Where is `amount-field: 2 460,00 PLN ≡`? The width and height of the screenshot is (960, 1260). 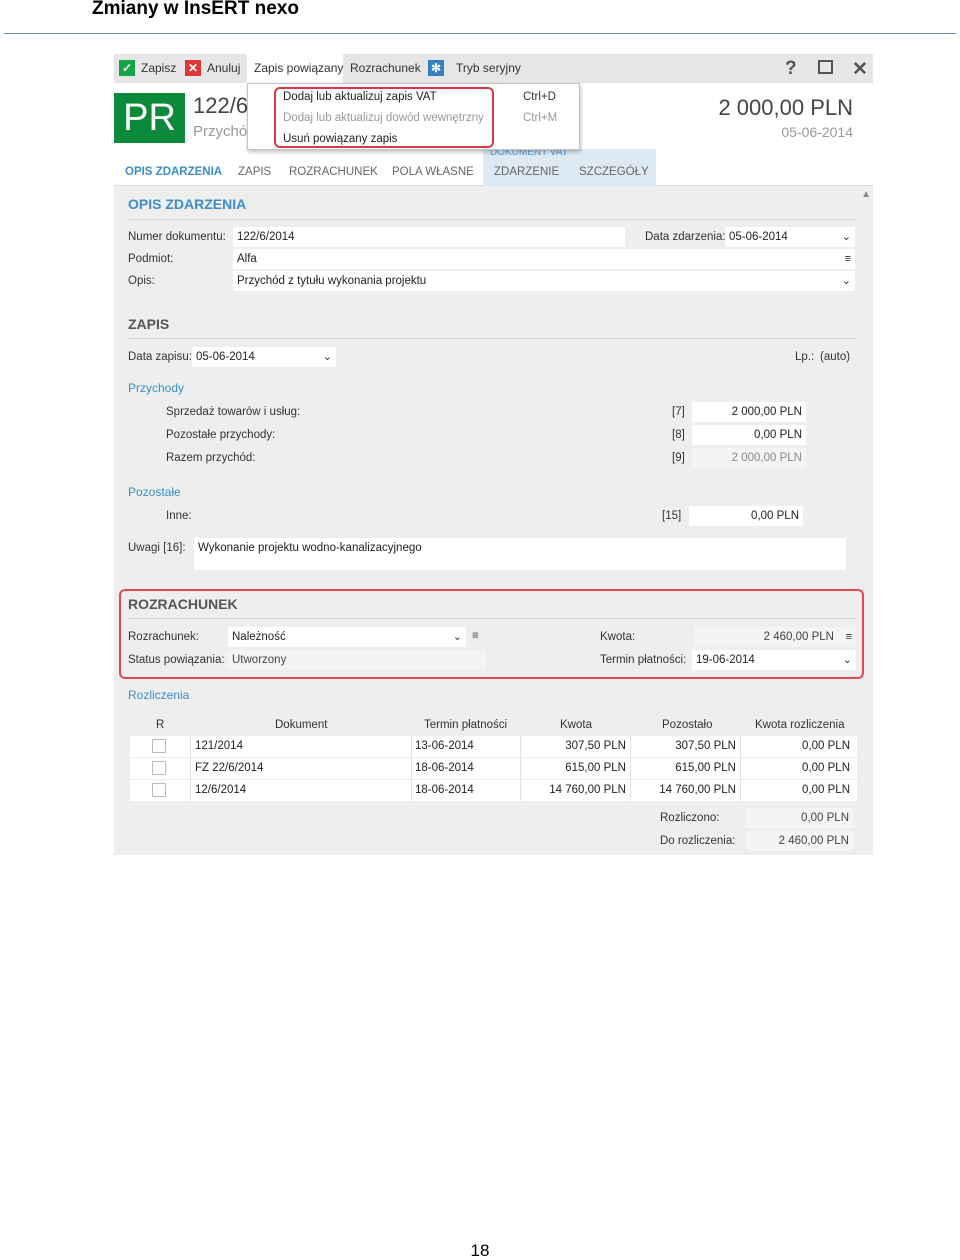 amount-field: 2 460,00 PLN ≡ is located at coordinates (775, 637).